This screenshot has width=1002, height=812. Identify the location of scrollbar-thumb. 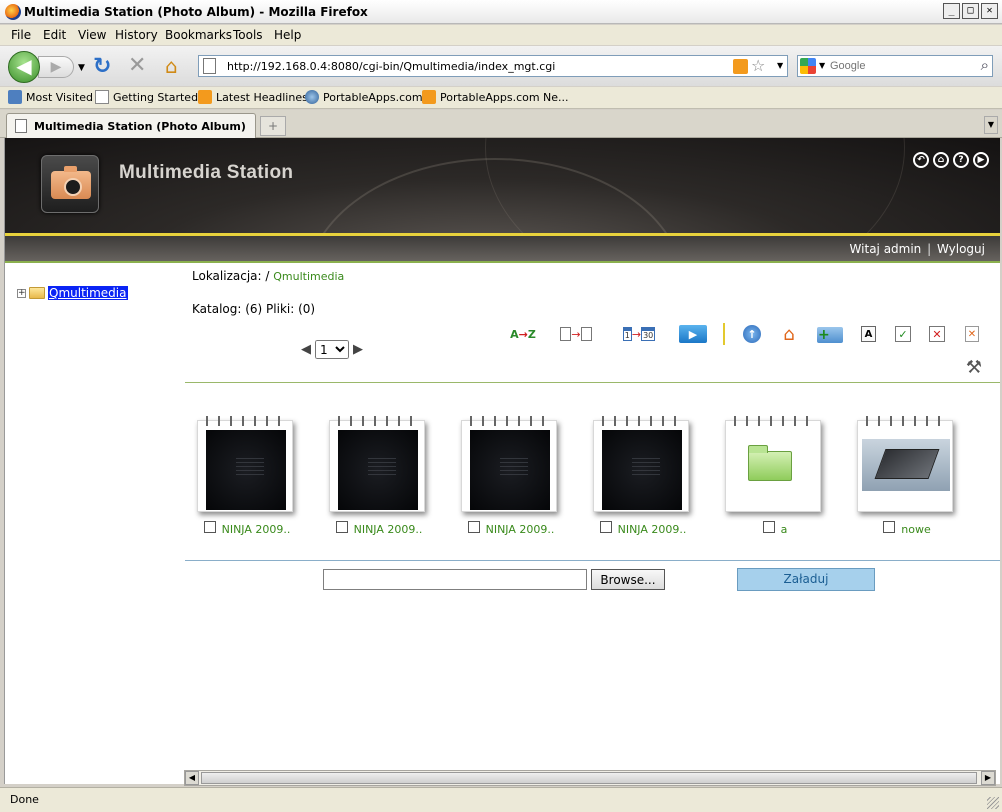
(589, 778).